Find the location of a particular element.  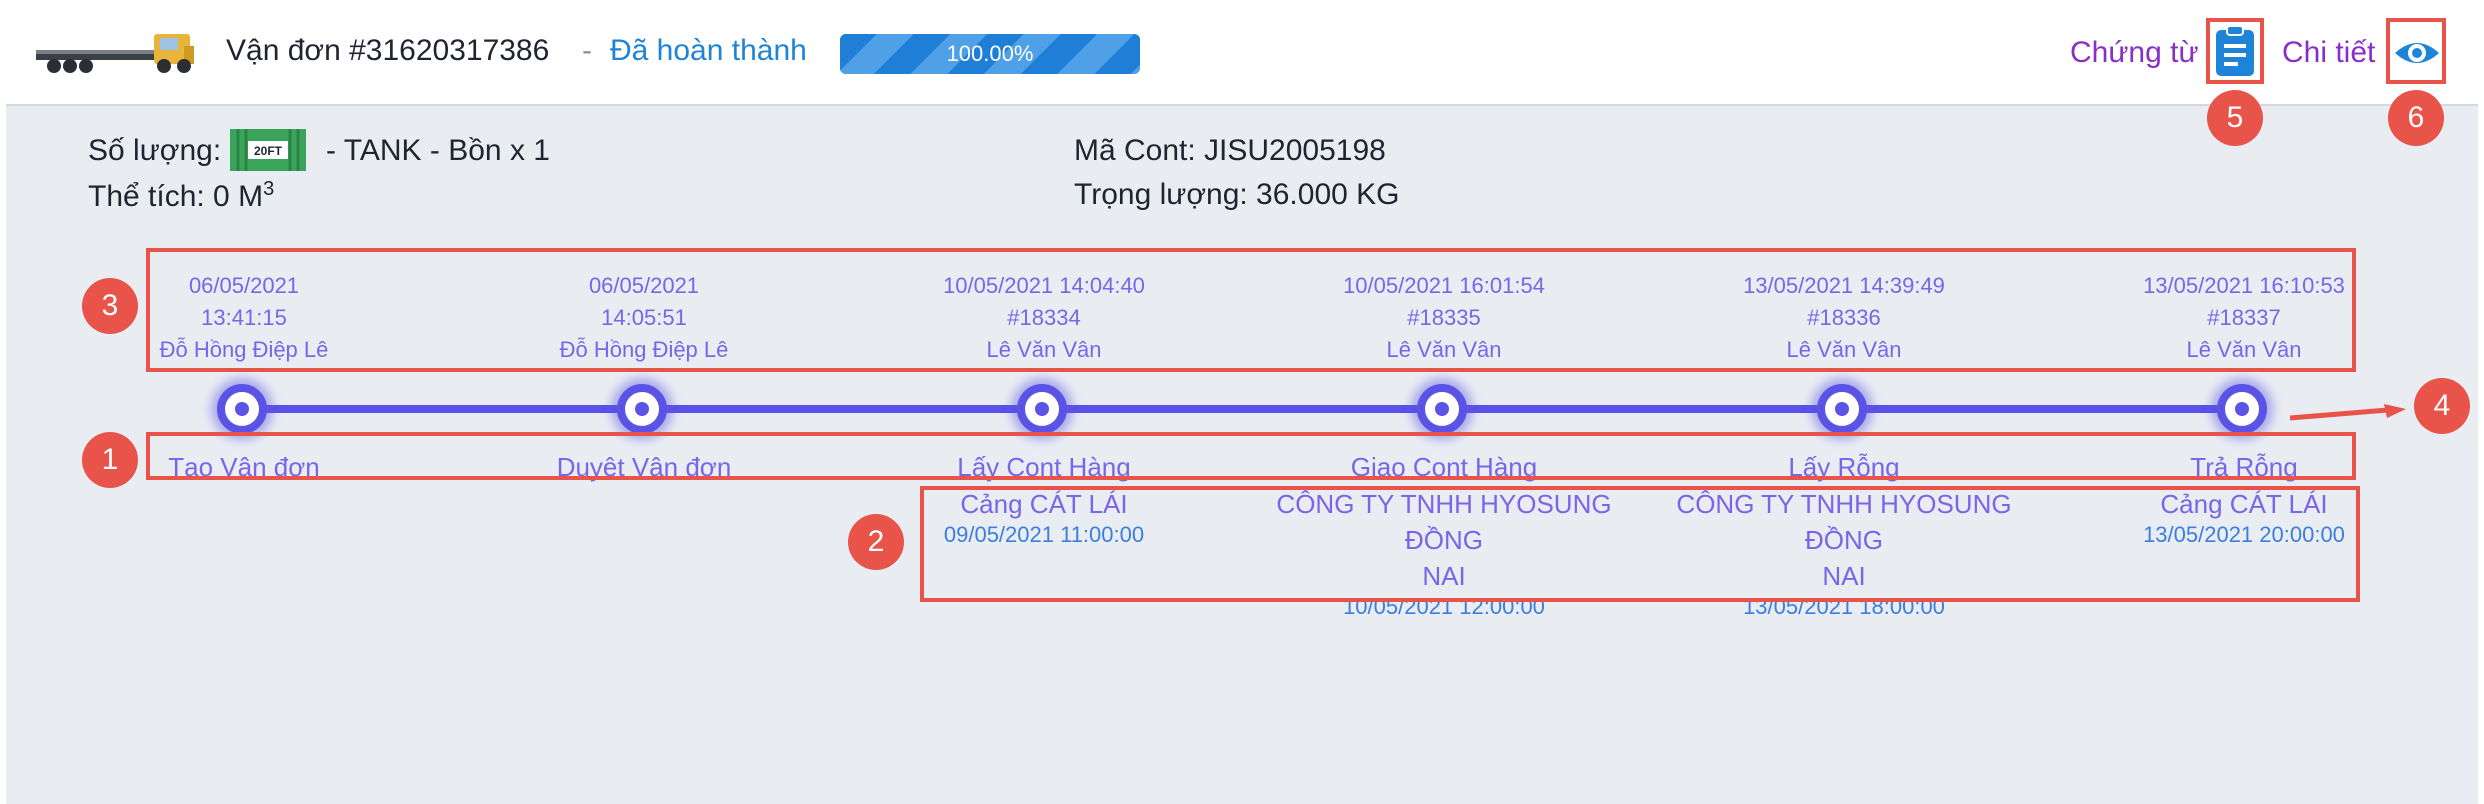

weight-field: Trọng lượng: 36.000 KG is located at coordinates (1237, 194).